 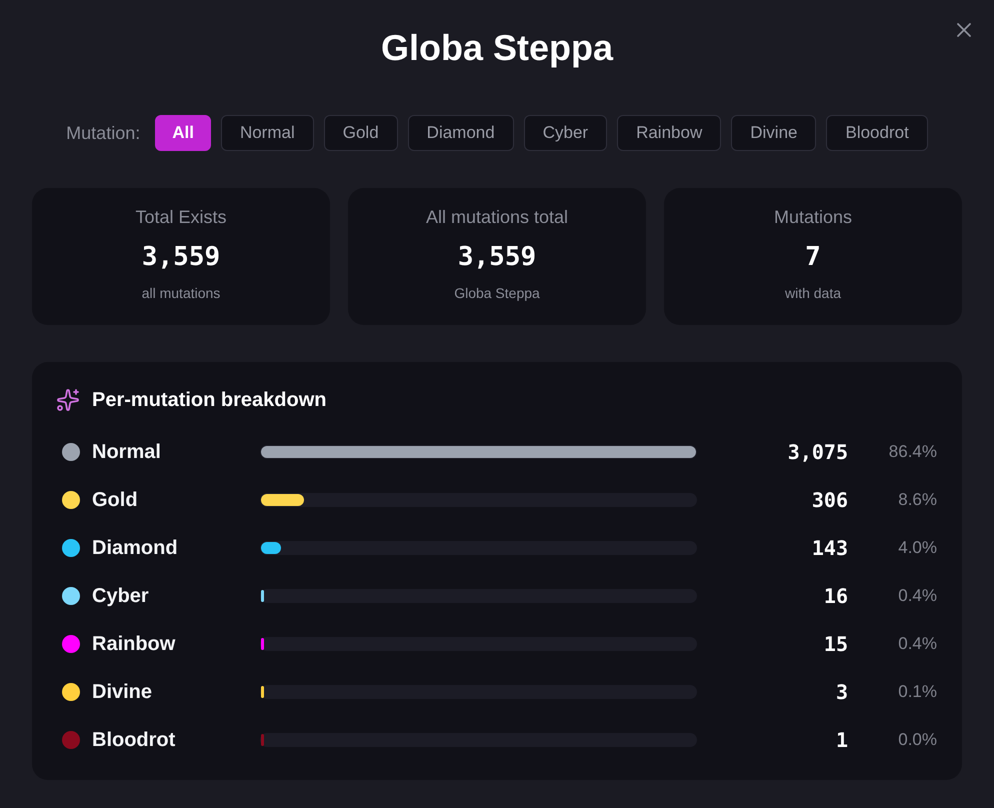 I want to click on filter-chip: Normal, so click(x=267, y=133).